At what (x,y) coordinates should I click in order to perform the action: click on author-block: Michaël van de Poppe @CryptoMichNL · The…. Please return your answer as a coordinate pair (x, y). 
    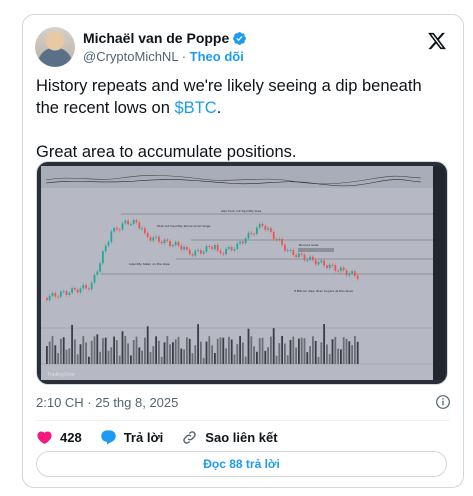
    Looking at the image, I should click on (165, 47).